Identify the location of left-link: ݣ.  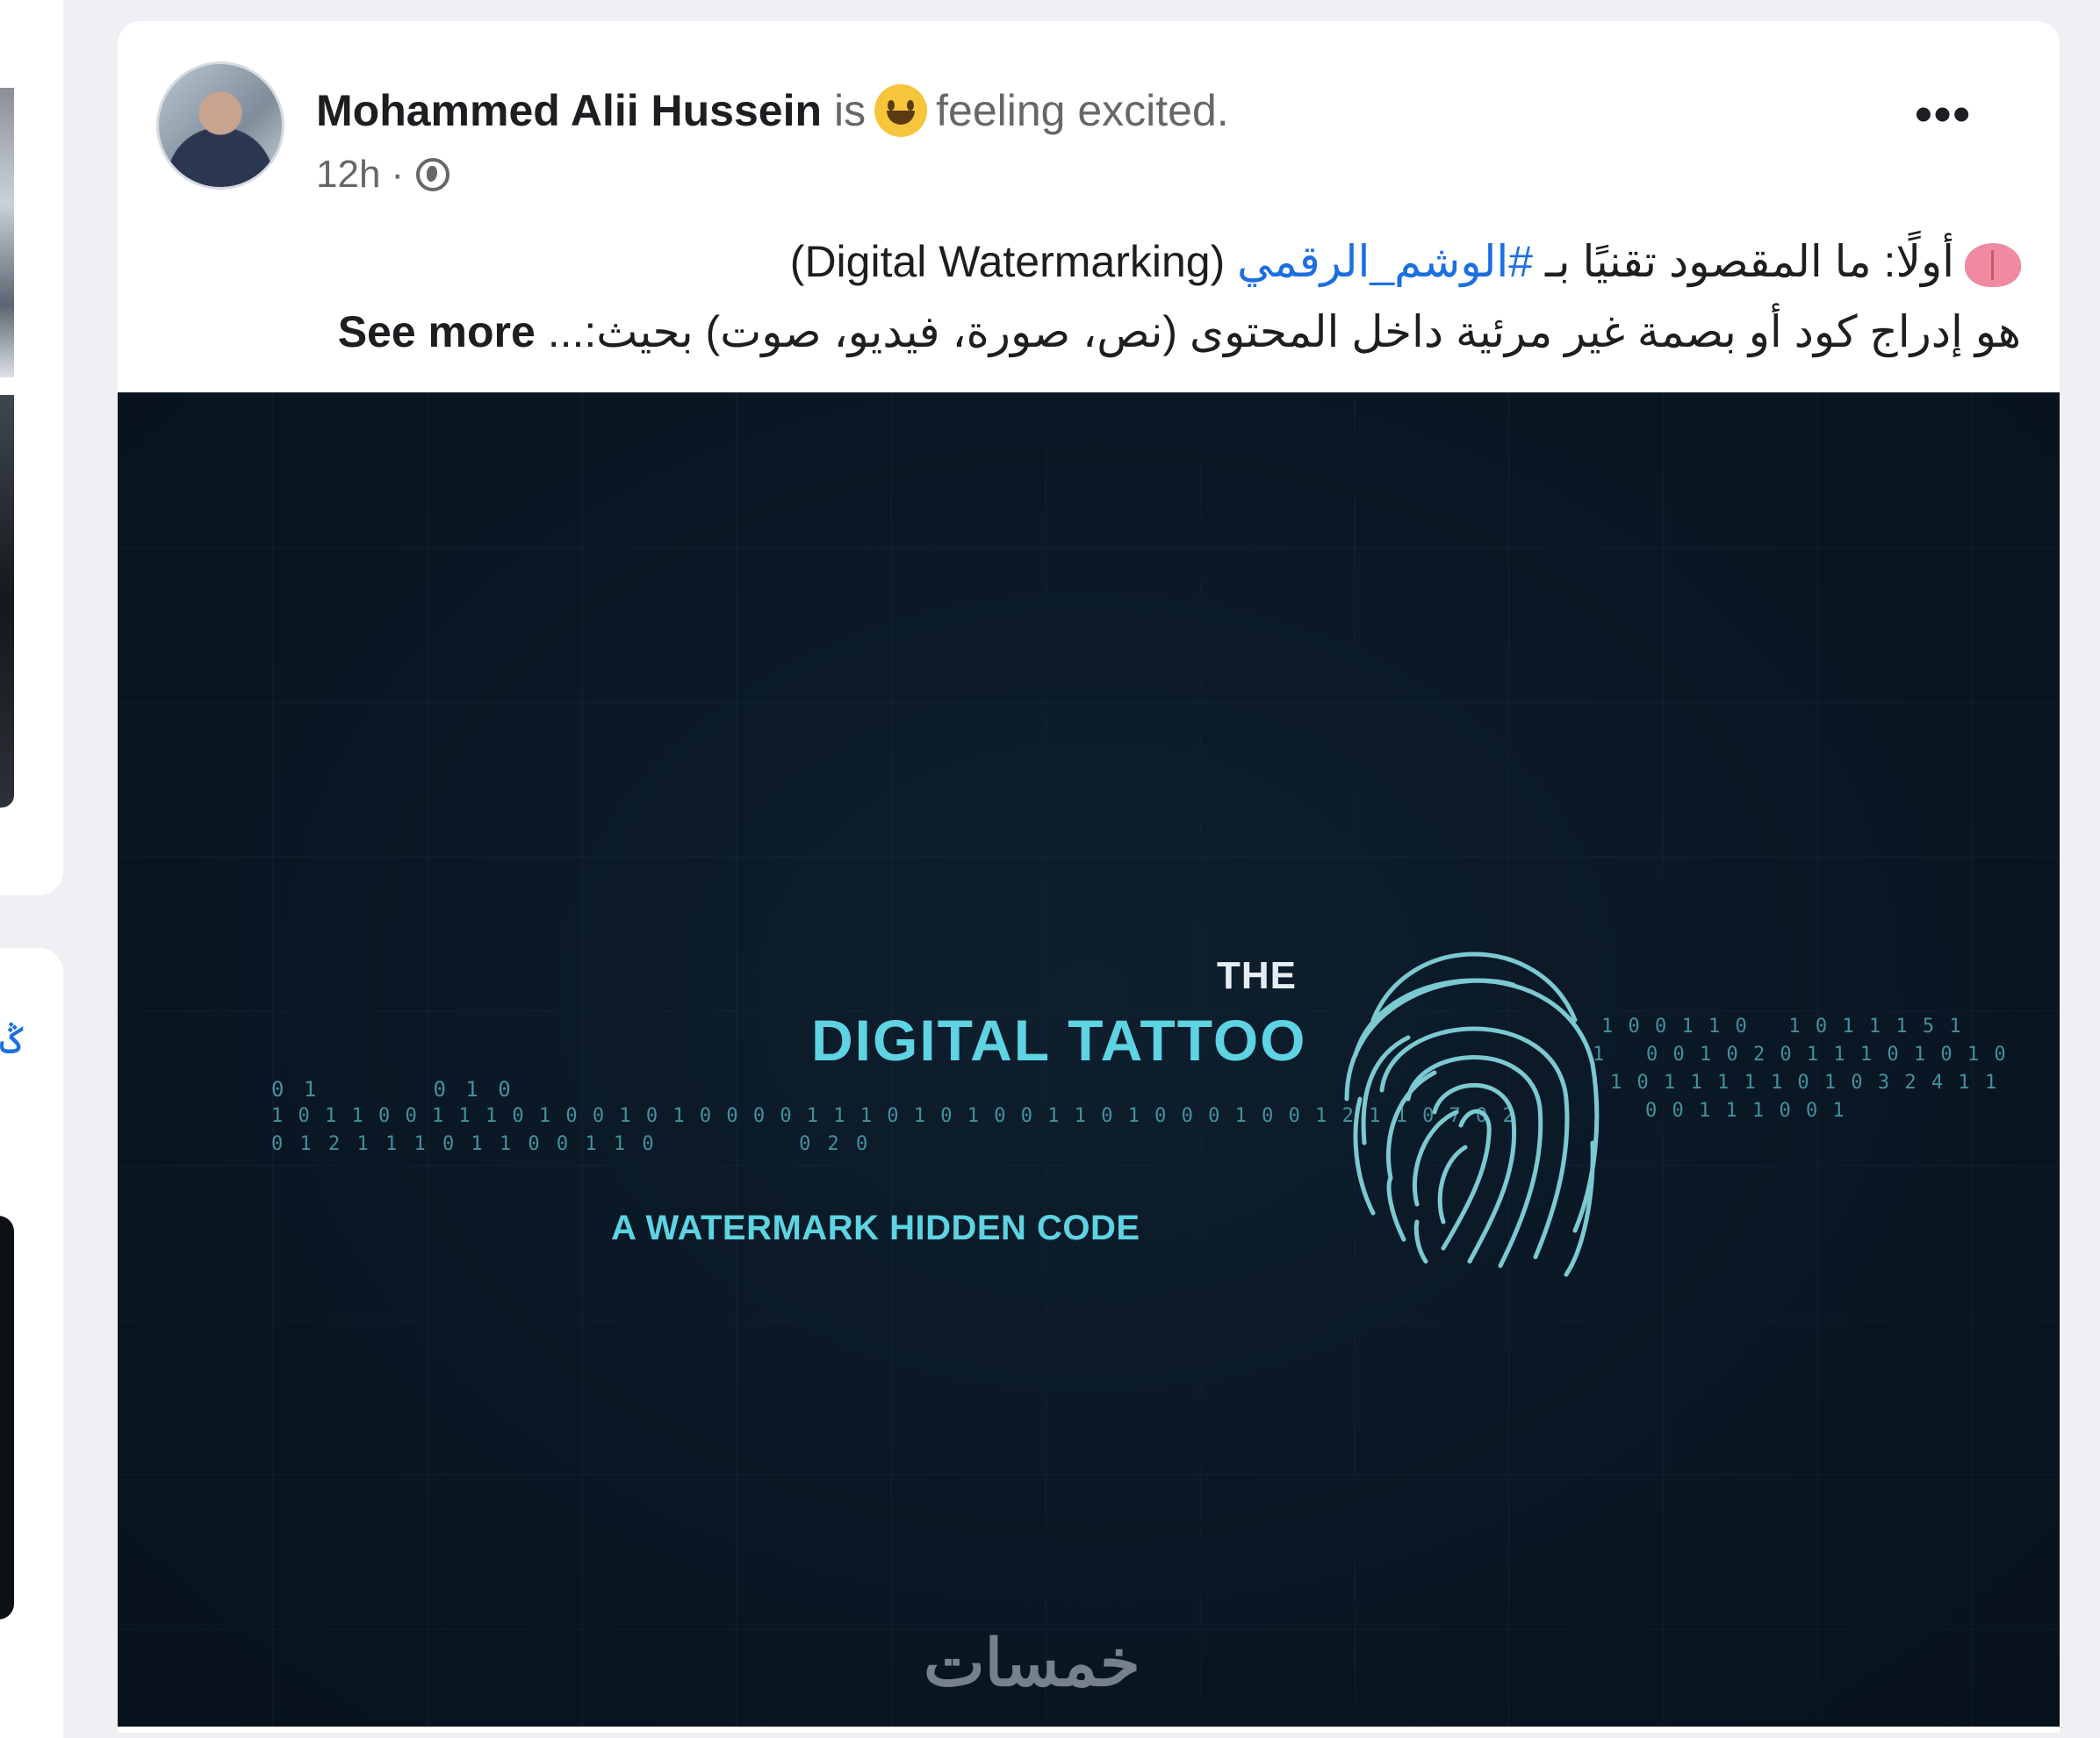
(11, 1040).